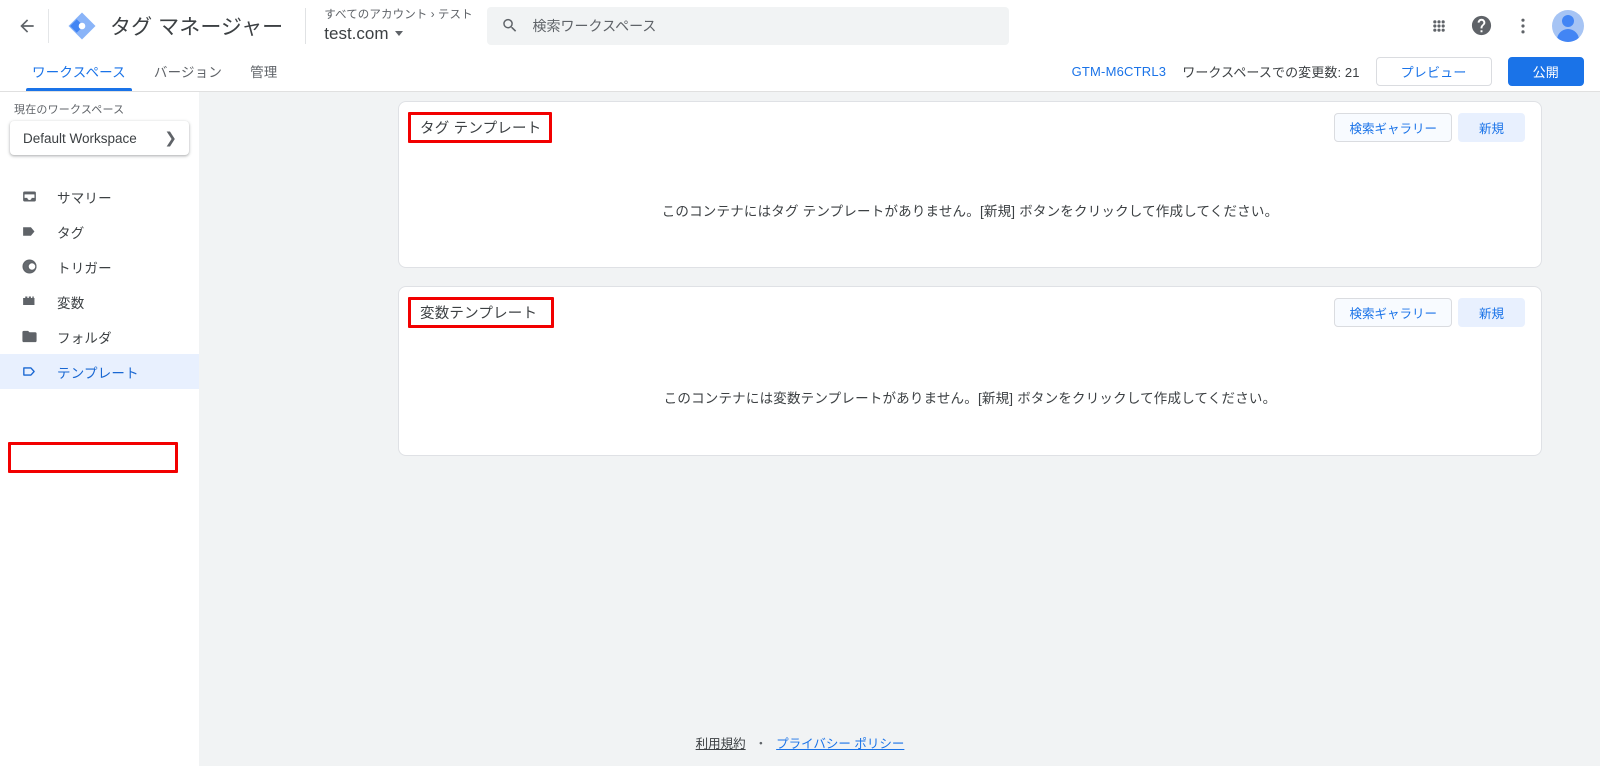 The height and width of the screenshot is (766, 1600). Describe the element at coordinates (29, 266) in the screenshot. I see `trigger-icon` at that location.